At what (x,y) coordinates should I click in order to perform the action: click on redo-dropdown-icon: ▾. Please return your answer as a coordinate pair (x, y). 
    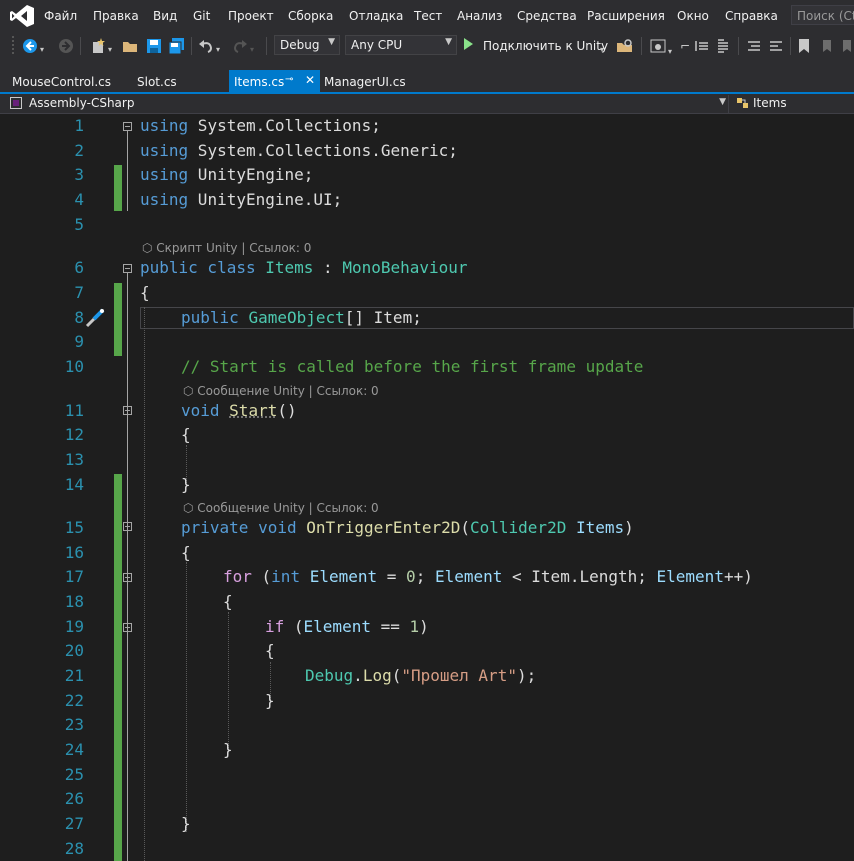
    Looking at the image, I should click on (252, 49).